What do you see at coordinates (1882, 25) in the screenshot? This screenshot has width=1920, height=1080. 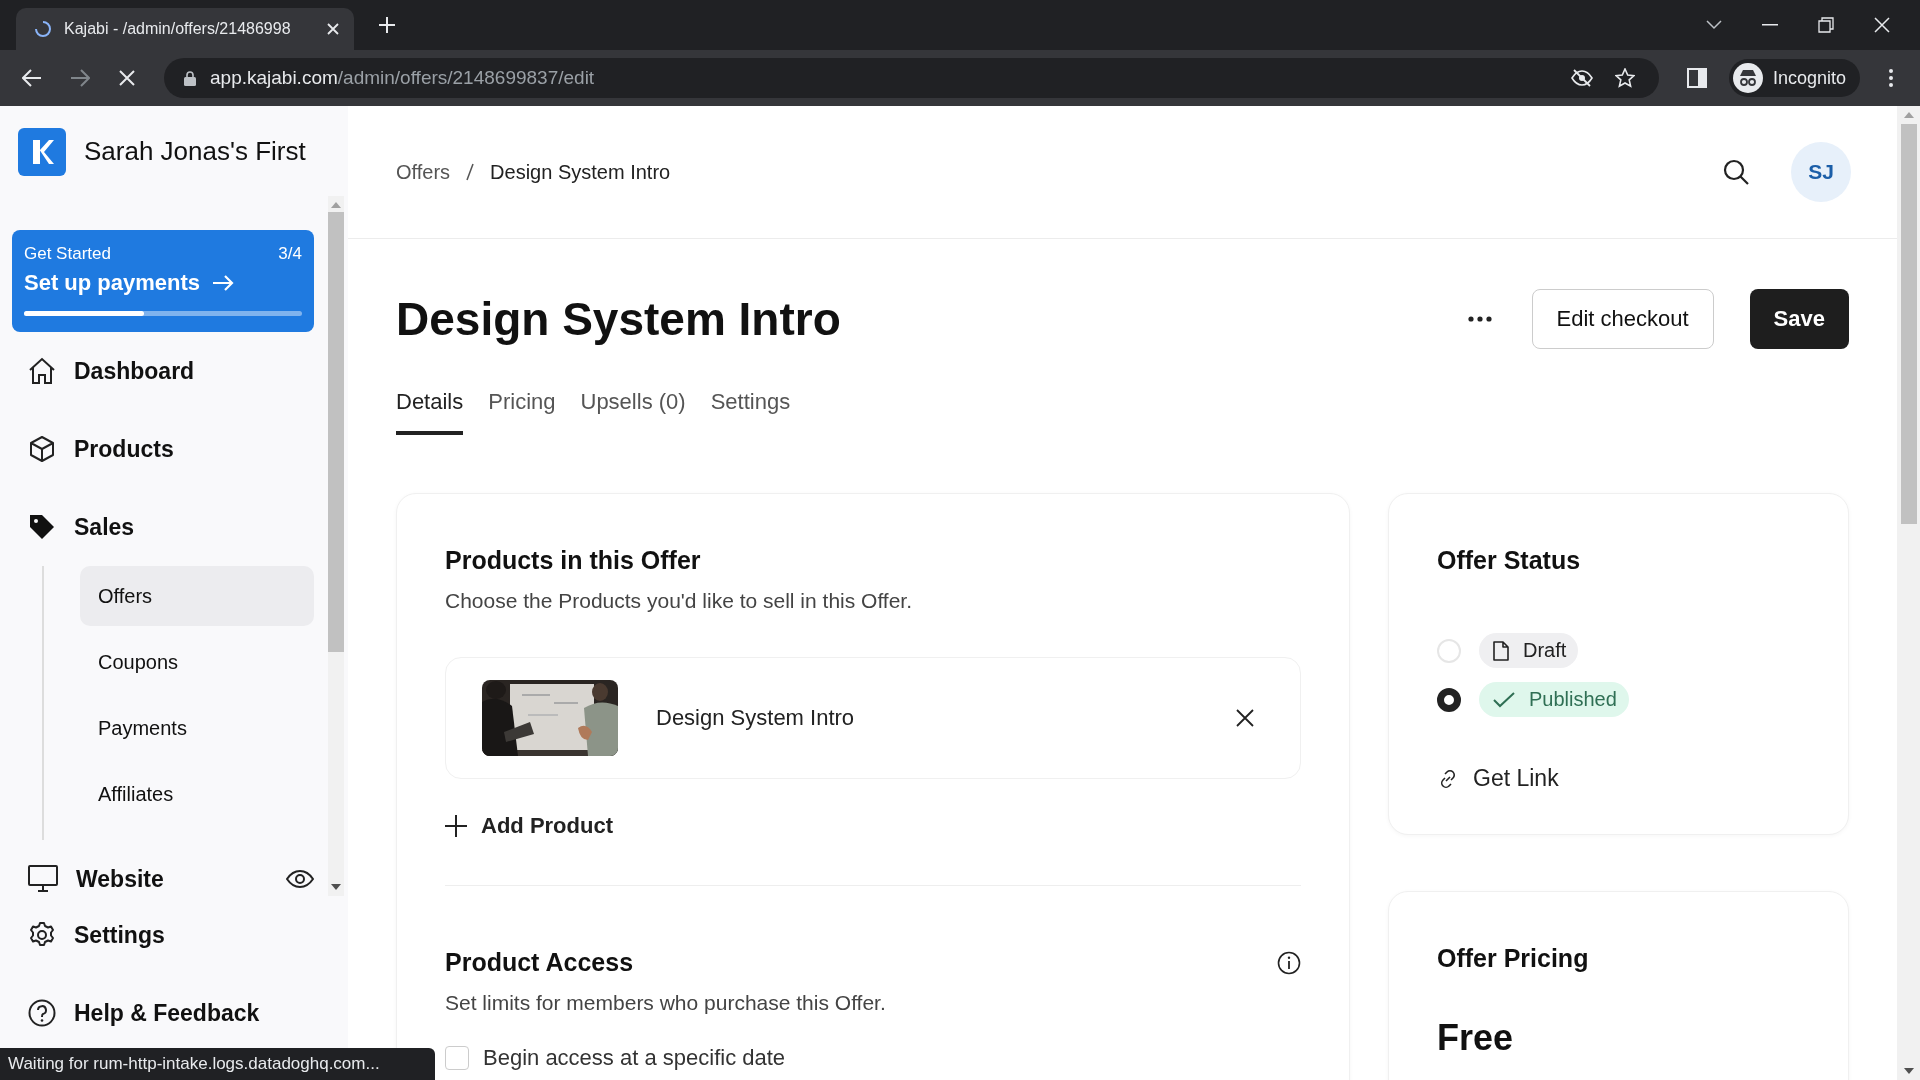 I see `close-window-icon` at bounding box center [1882, 25].